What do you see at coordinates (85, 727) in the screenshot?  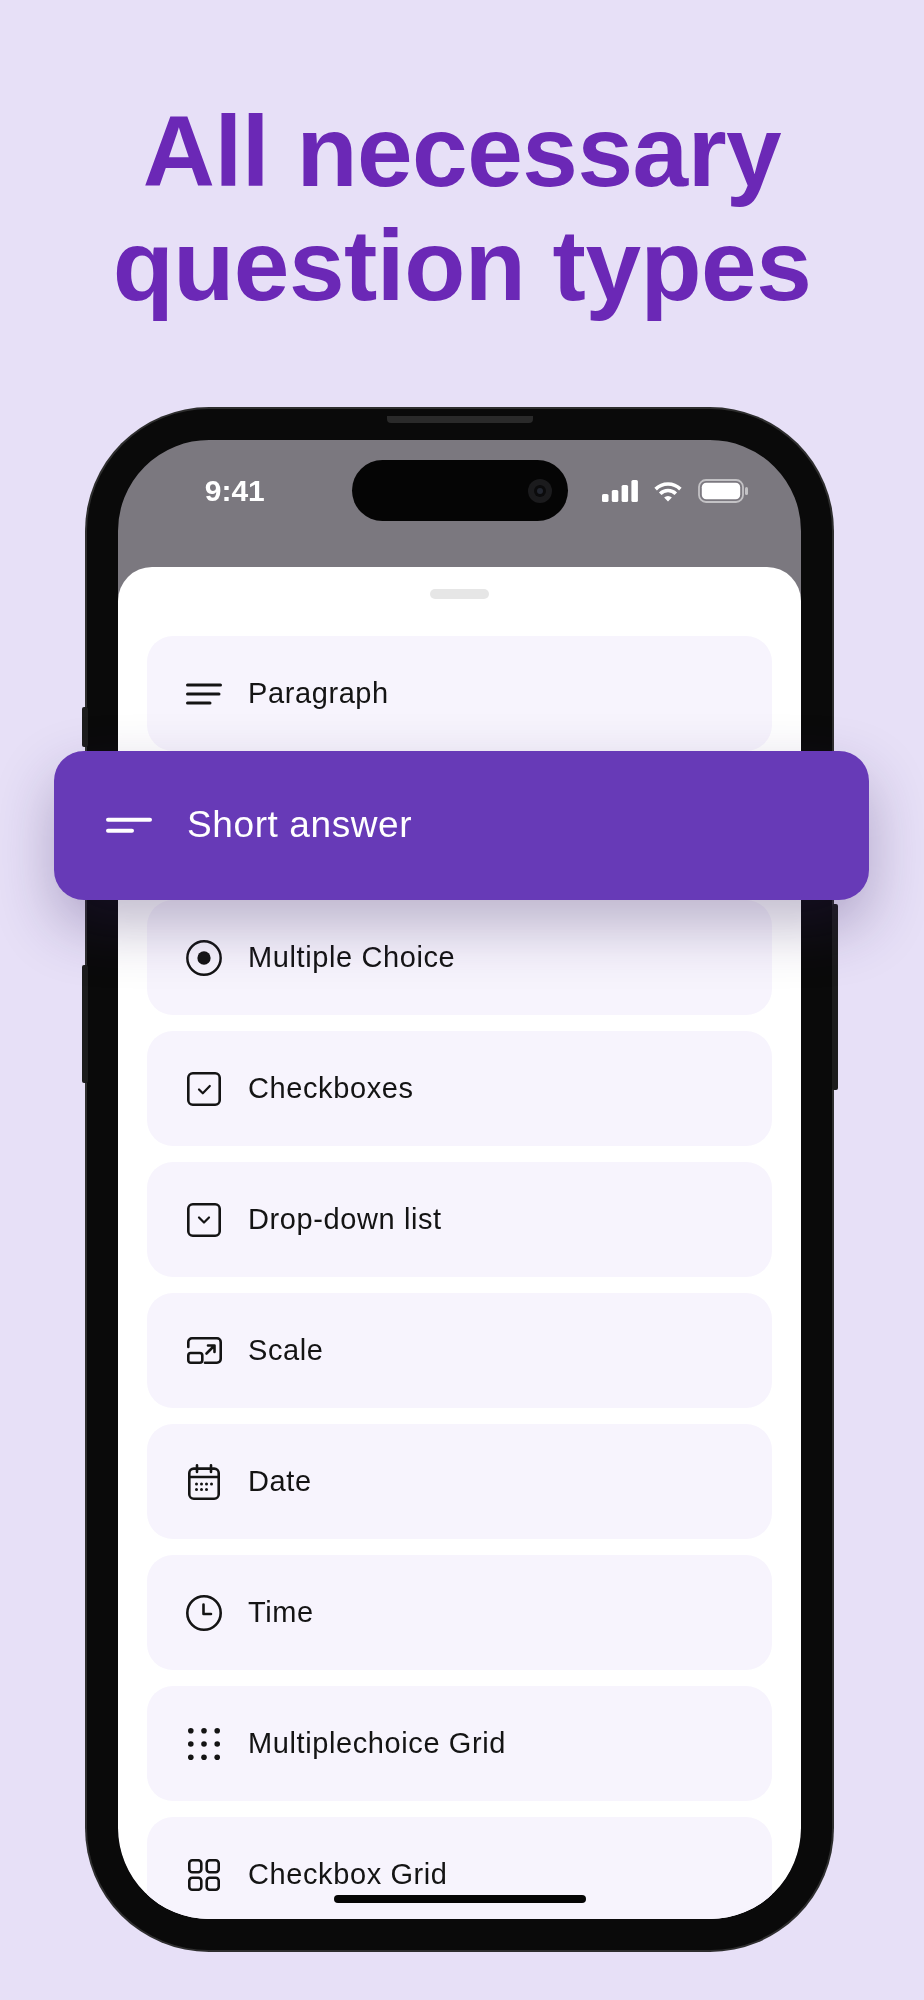 I see `phone-side-key` at bounding box center [85, 727].